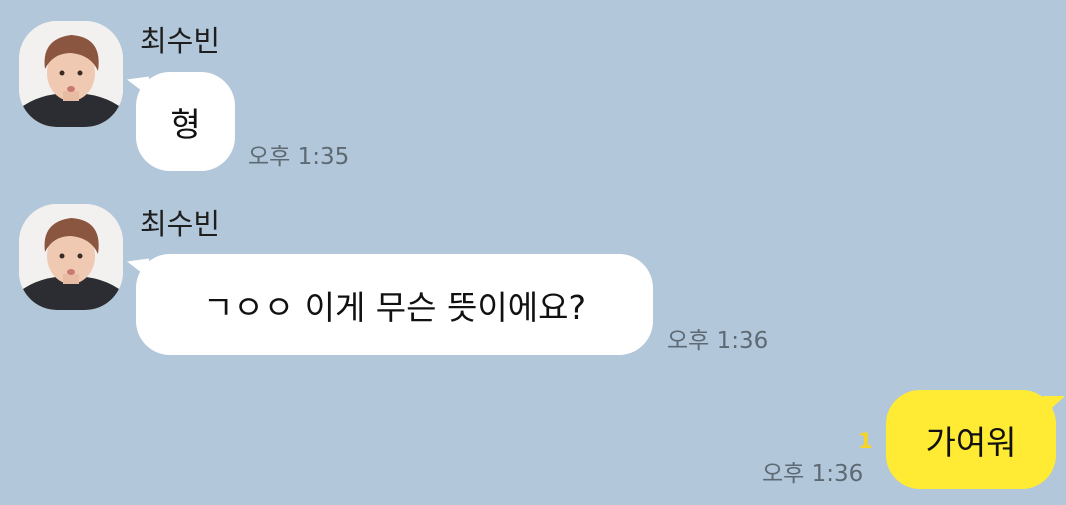  What do you see at coordinates (185, 121) in the screenshot?
I see `message-bubble: 형` at bounding box center [185, 121].